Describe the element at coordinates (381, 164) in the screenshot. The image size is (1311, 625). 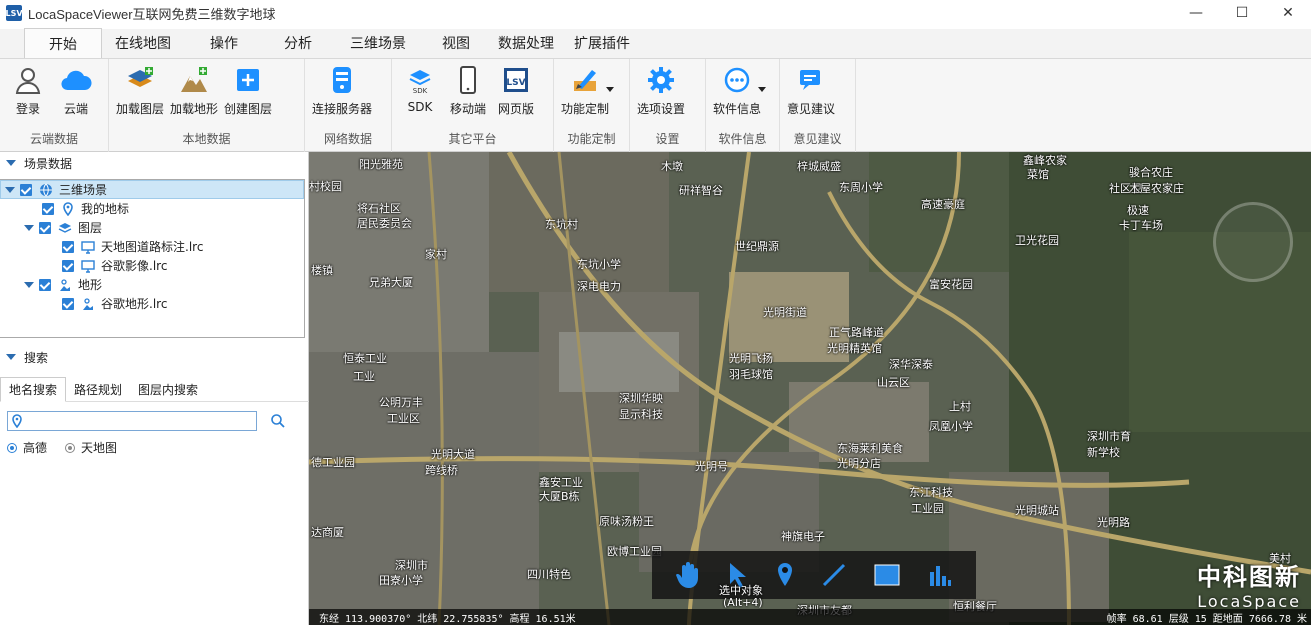
I see `map-label: 阳光雅苑` at that location.